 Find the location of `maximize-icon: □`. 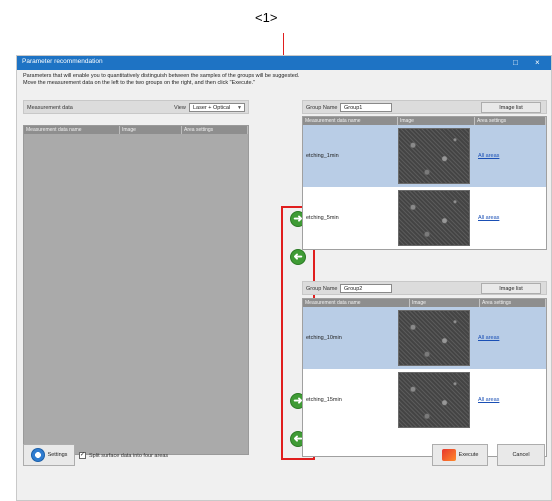

maximize-icon: □ is located at coordinates (515, 63).